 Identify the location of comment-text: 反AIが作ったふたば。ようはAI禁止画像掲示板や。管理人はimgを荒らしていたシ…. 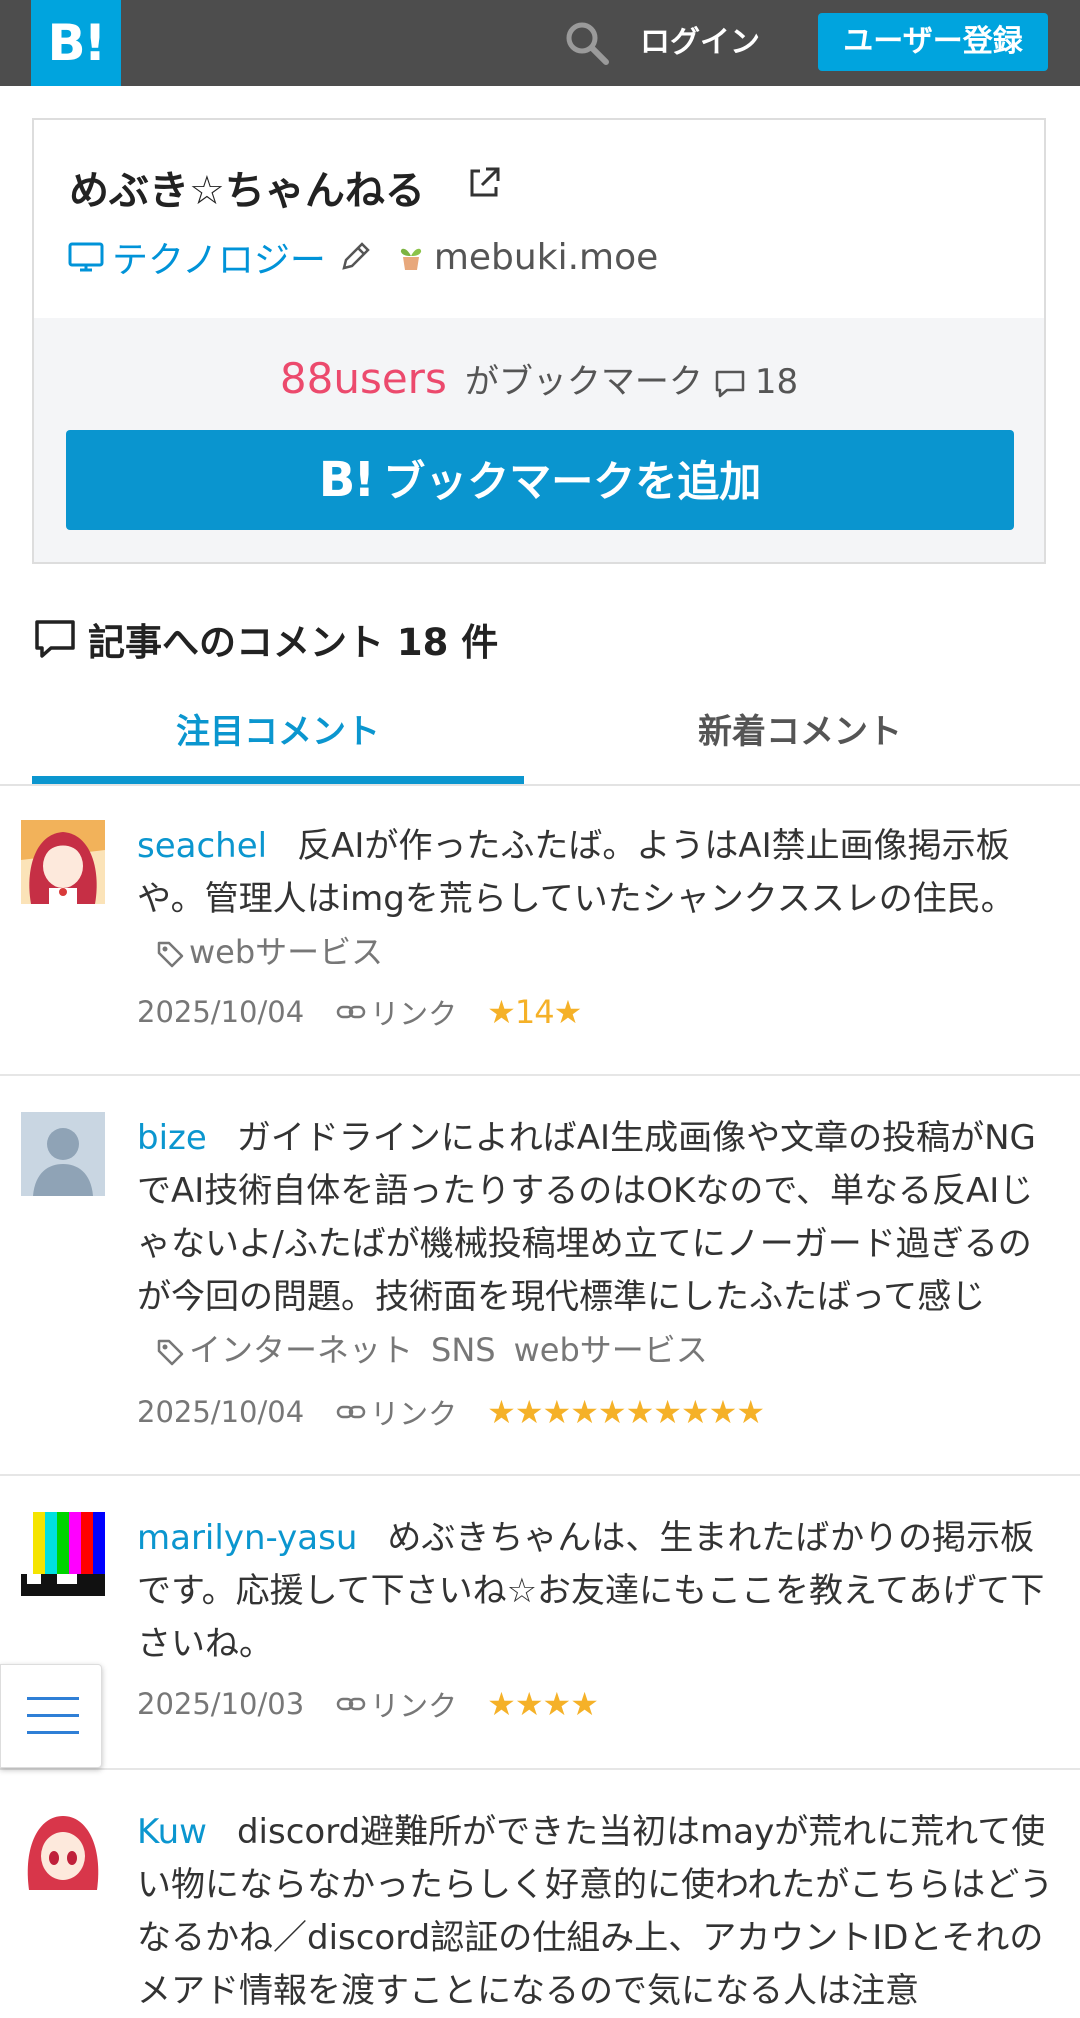
(576, 872).